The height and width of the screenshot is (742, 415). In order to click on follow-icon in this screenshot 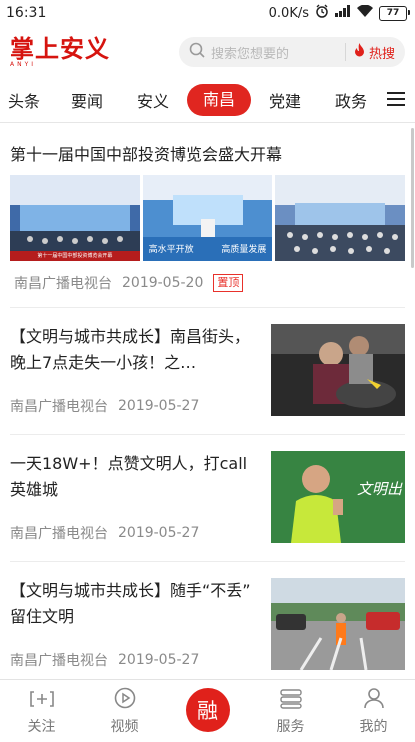, I will do `click(41, 701)`.